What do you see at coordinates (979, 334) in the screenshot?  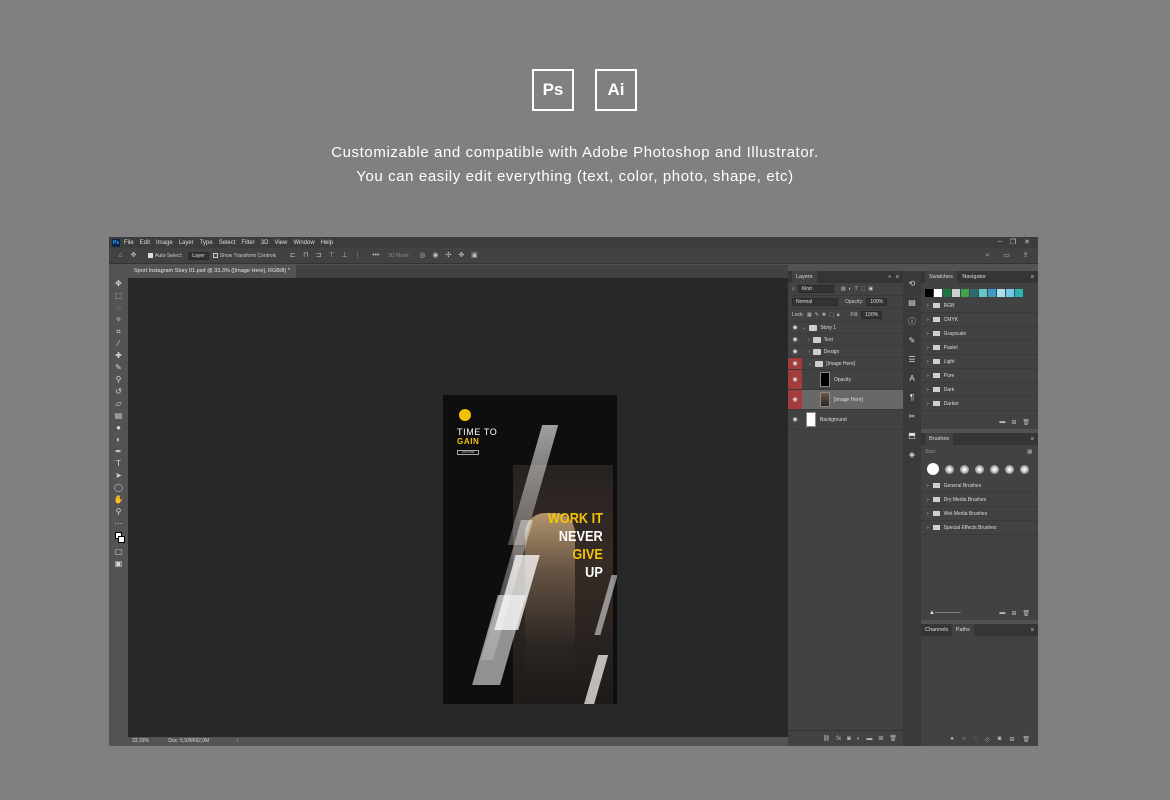 I see `group-row: › Grayscale` at bounding box center [979, 334].